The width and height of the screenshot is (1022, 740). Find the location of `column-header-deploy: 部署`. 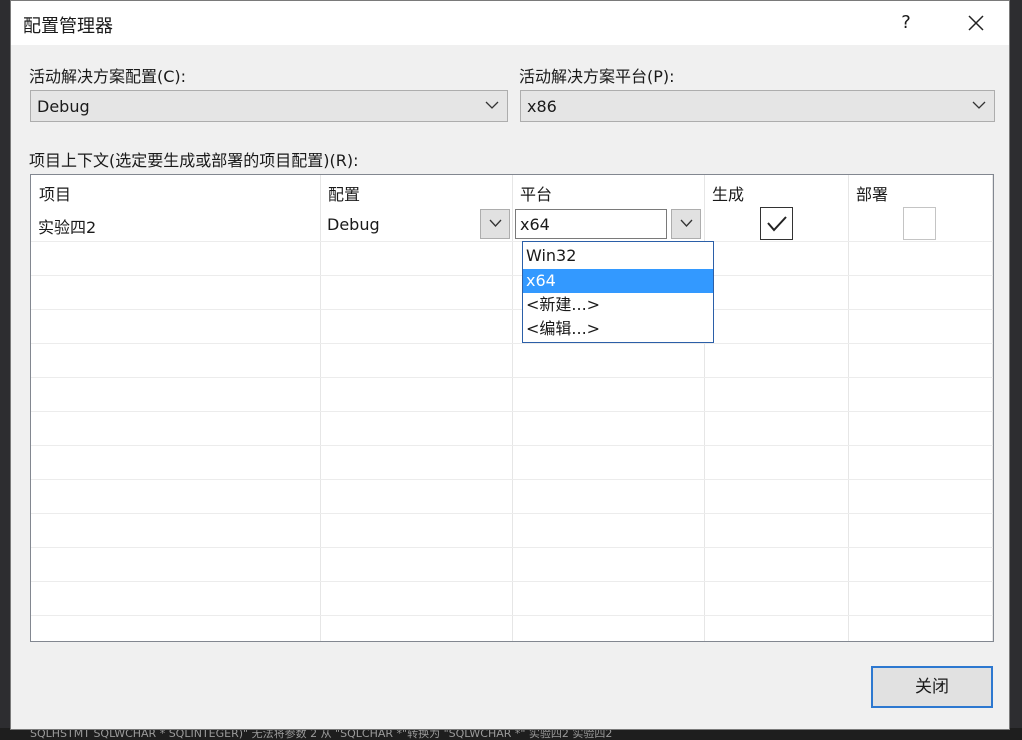

column-header-deploy: 部署 is located at coordinates (920, 191).